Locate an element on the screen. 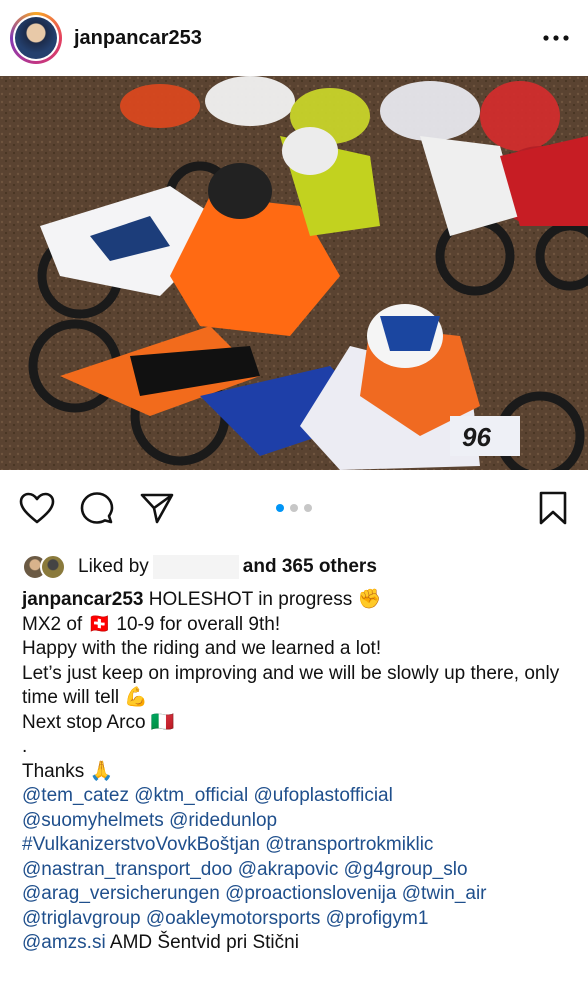 The width and height of the screenshot is (588, 985). liker-avatar is located at coordinates (53, 567).